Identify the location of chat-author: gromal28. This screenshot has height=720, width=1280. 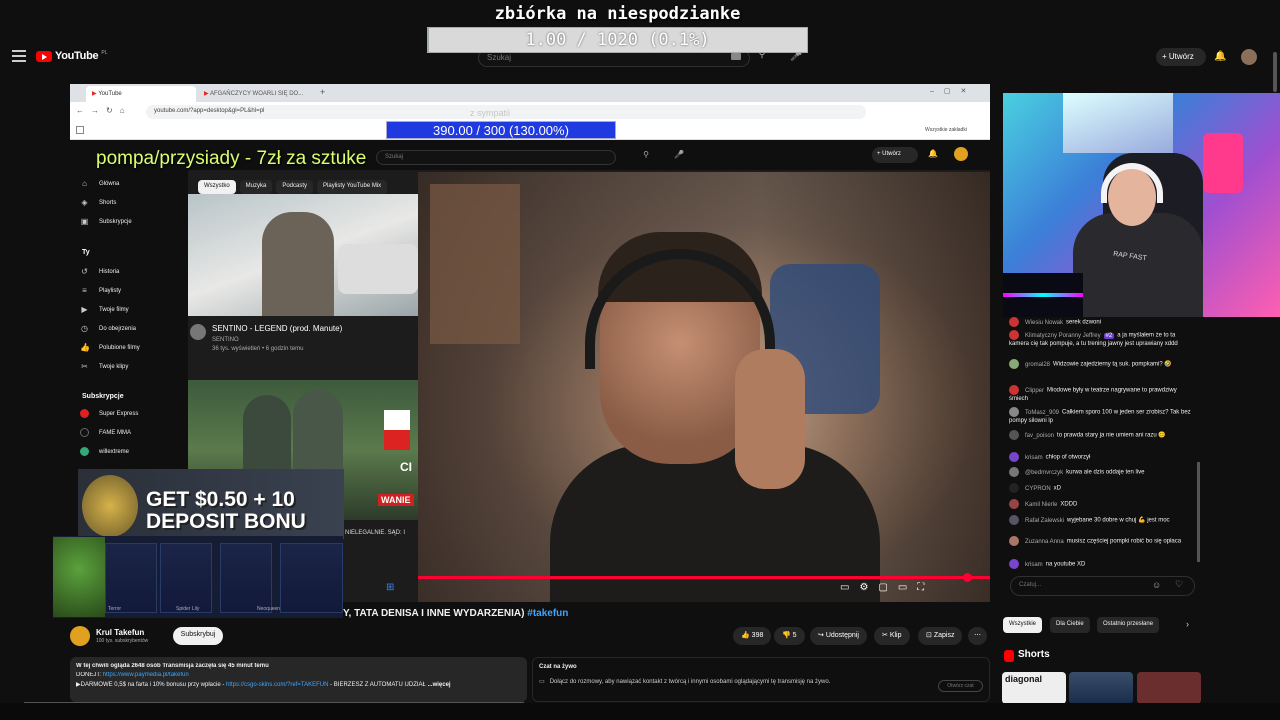
(1037, 365).